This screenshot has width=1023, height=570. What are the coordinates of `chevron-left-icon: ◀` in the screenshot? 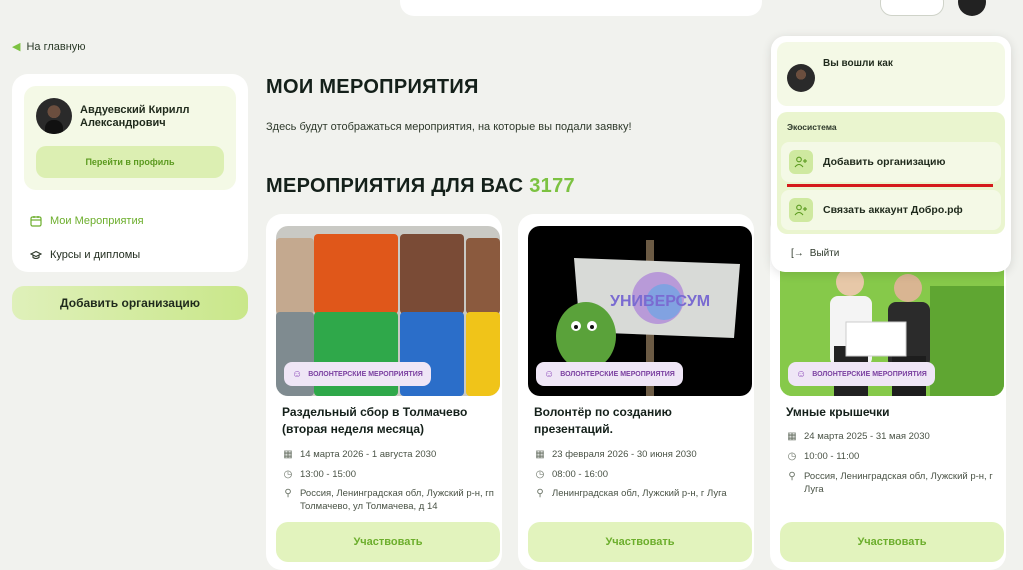 It's located at (16, 47).